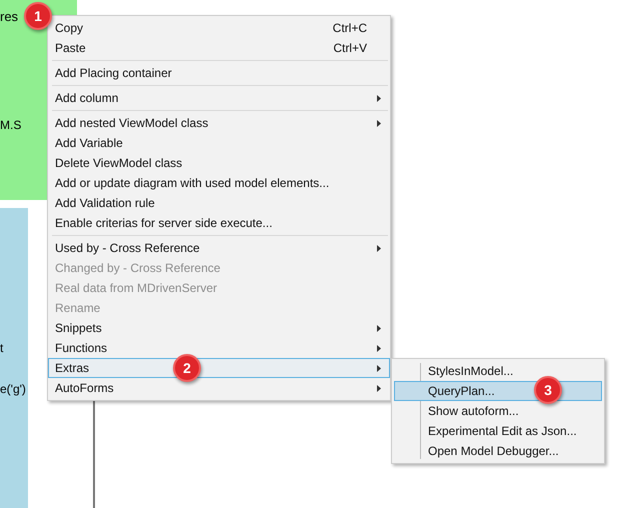 This screenshot has height=508, width=640. I want to click on menu-item: Add Placing container, so click(219, 73).